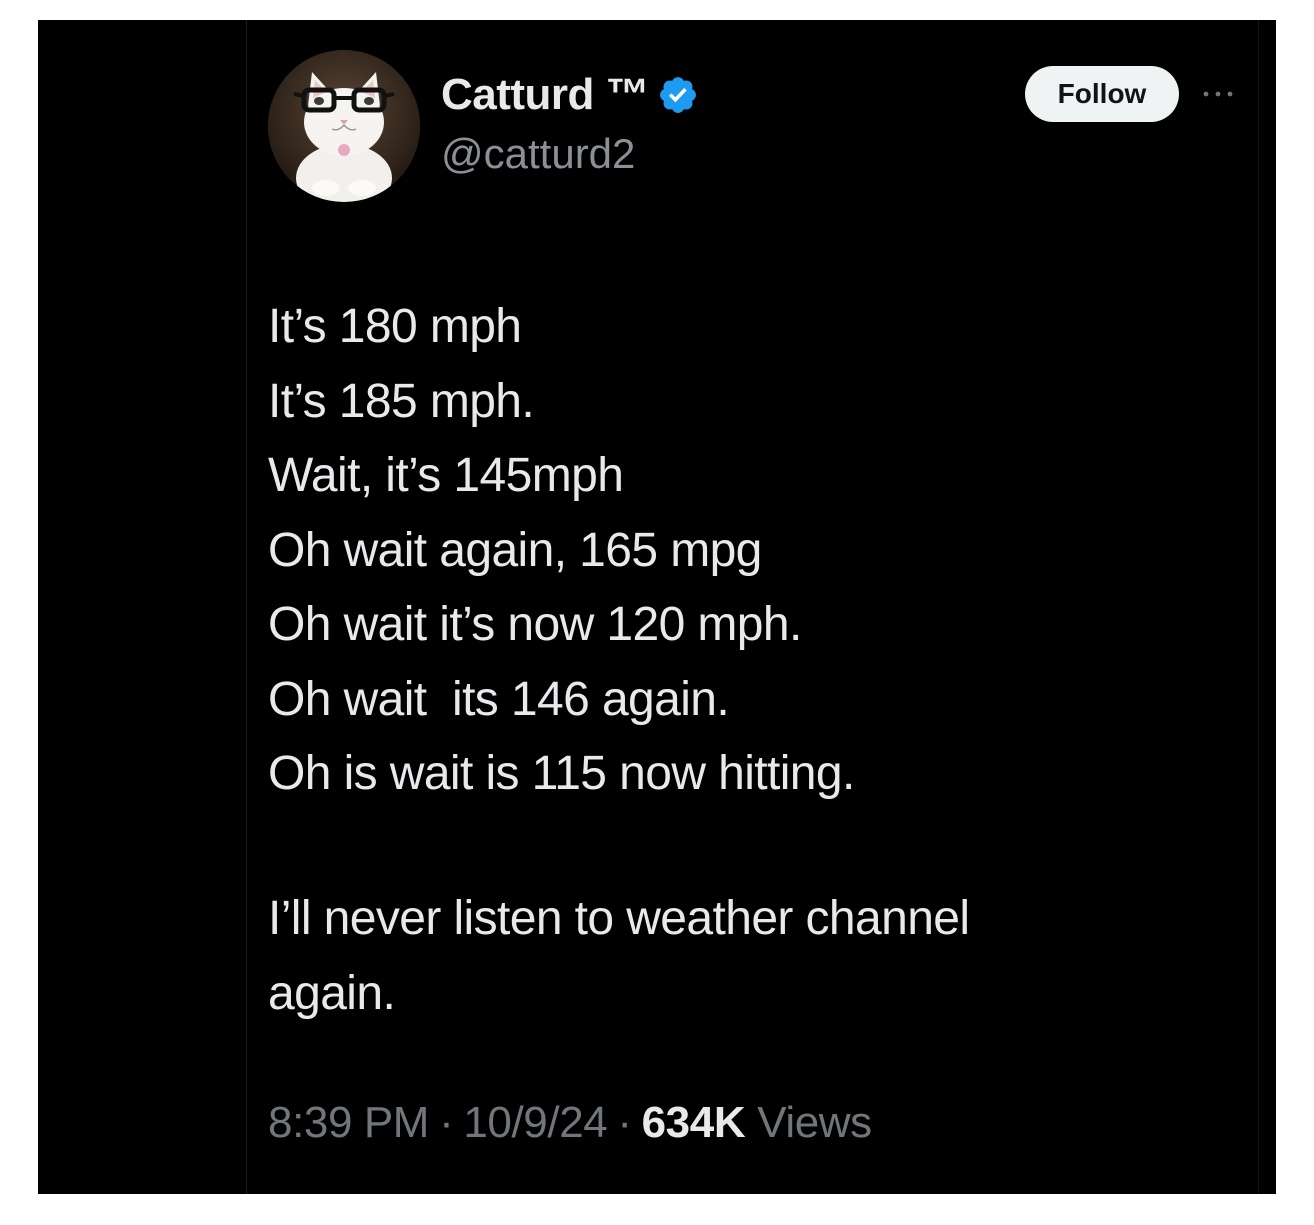  Describe the element at coordinates (348, 1123) in the screenshot. I see `tweet-time: 8:39 PM` at that location.